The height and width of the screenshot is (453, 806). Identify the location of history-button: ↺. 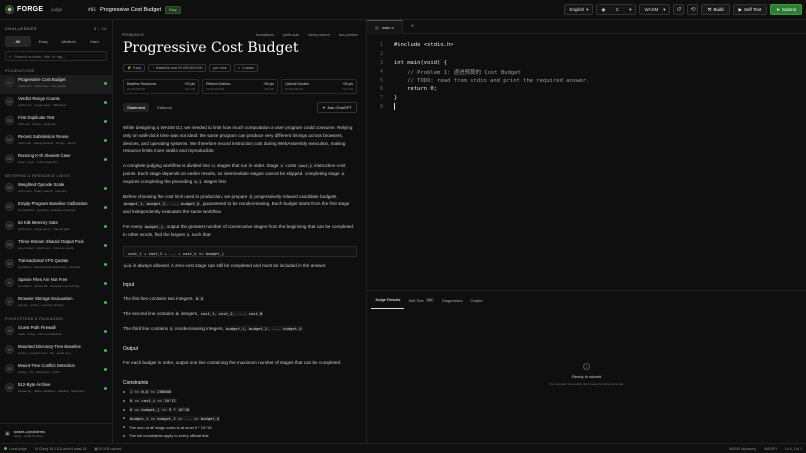
(679, 9).